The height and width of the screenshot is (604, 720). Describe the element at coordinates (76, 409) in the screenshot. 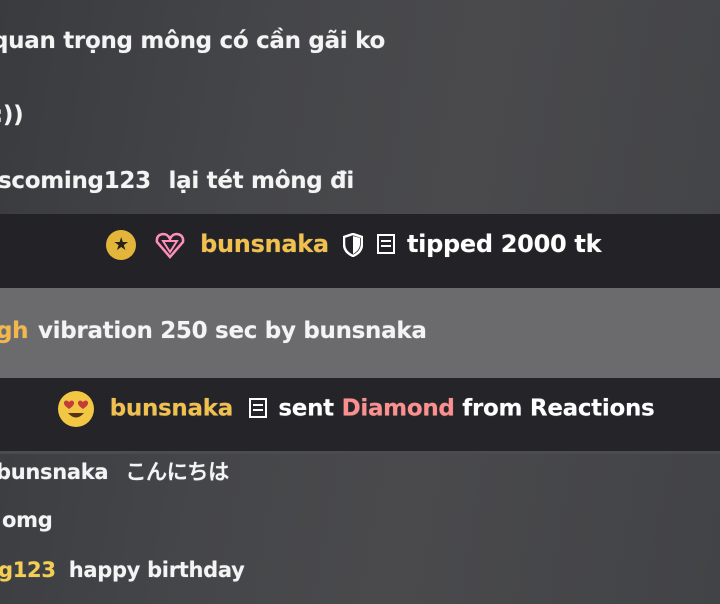

I see `heart-eyes-emoji-icon` at that location.